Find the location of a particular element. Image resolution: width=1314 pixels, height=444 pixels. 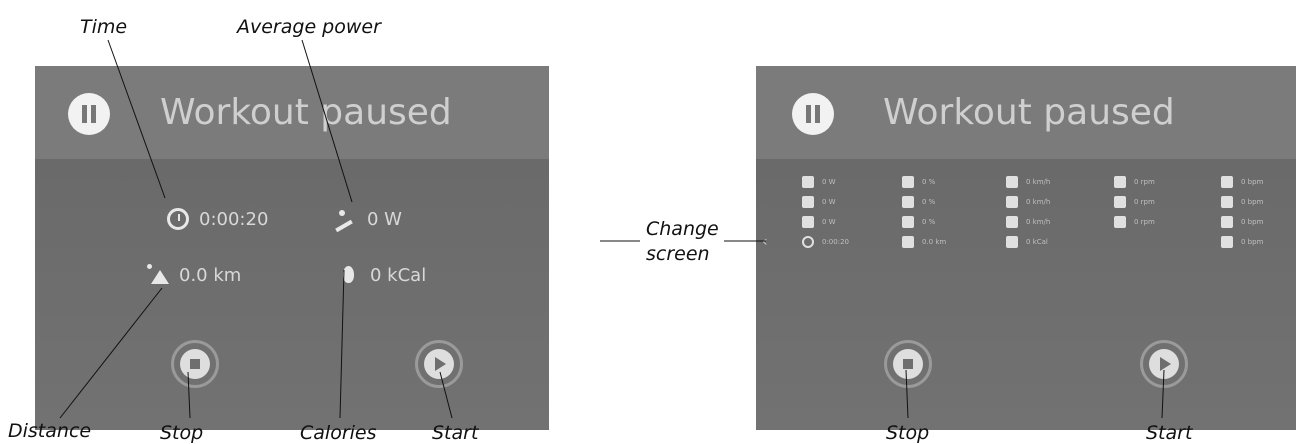

label-time: Time is located at coordinates (104, 27).